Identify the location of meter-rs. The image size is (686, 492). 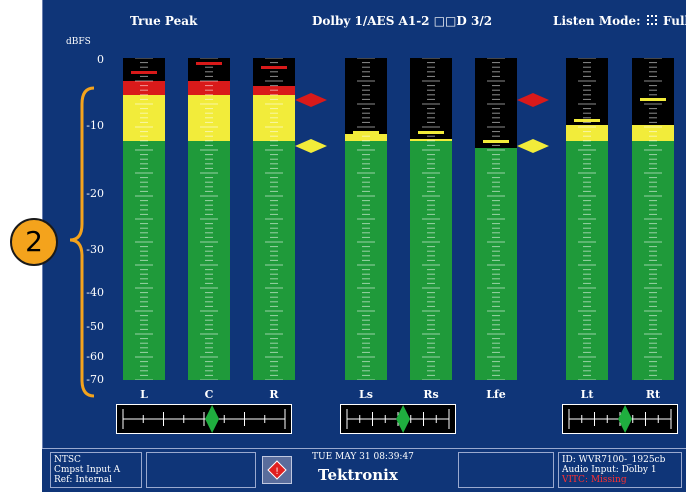
(431, 219).